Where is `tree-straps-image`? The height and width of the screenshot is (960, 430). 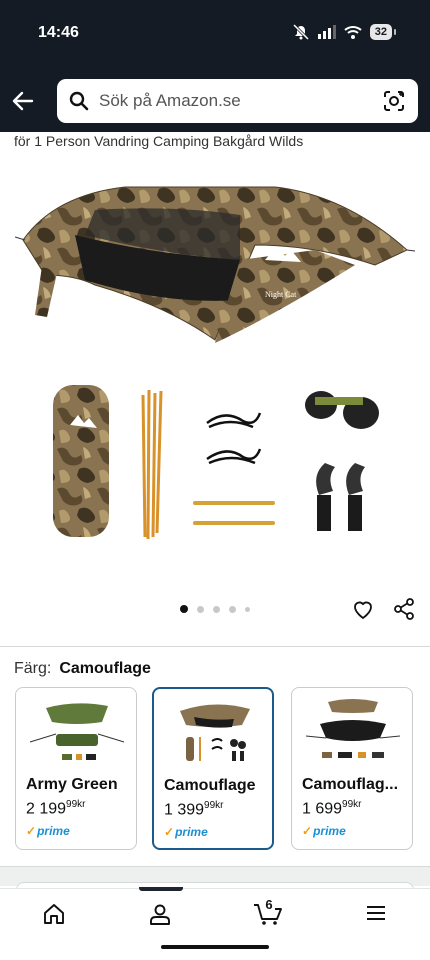 tree-straps-image is located at coordinates (342, 410).